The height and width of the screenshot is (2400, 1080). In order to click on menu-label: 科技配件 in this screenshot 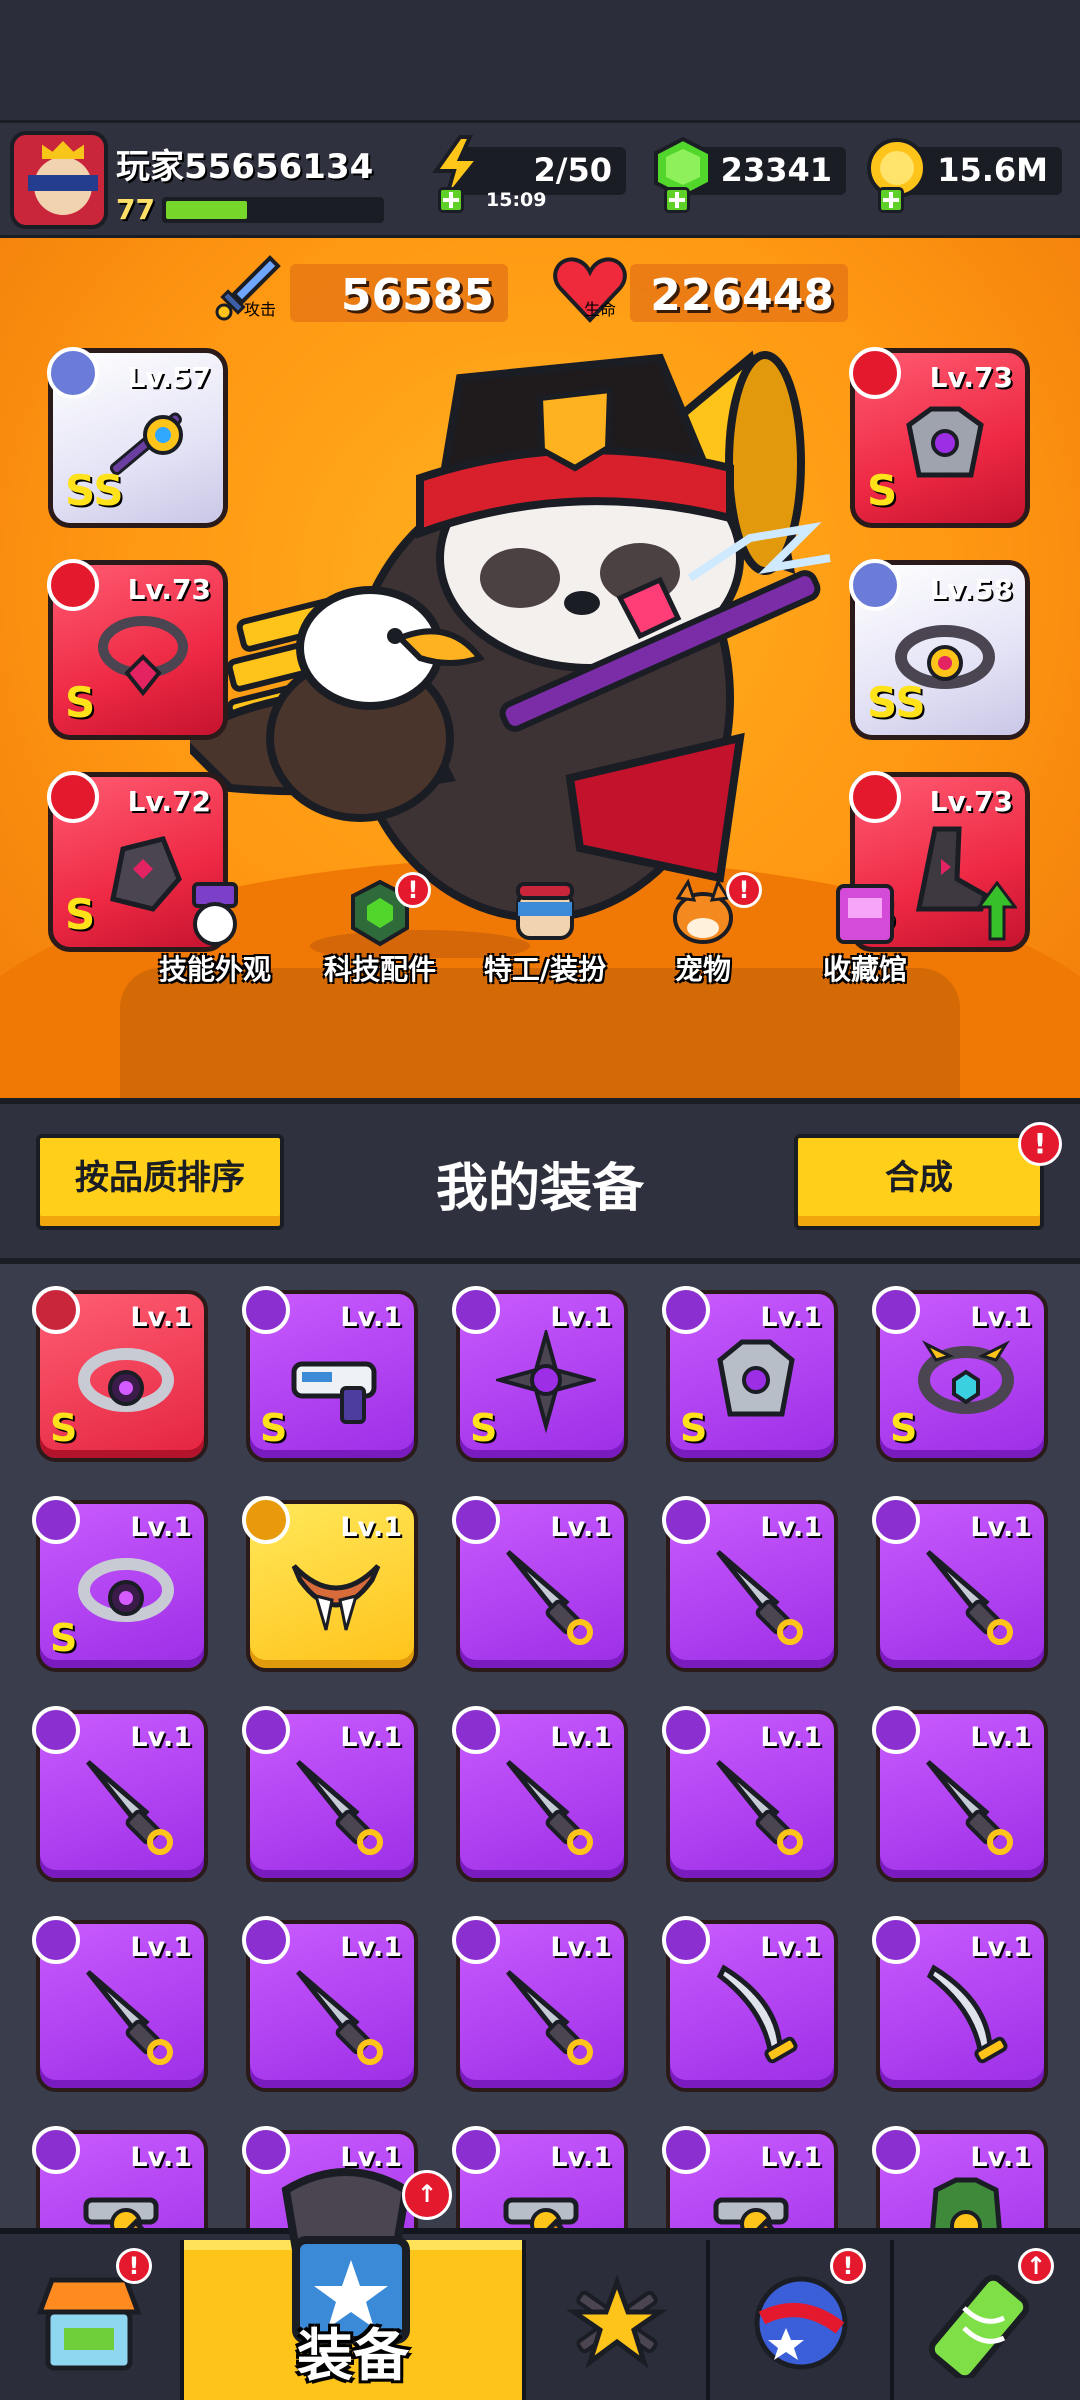, I will do `click(379, 969)`.